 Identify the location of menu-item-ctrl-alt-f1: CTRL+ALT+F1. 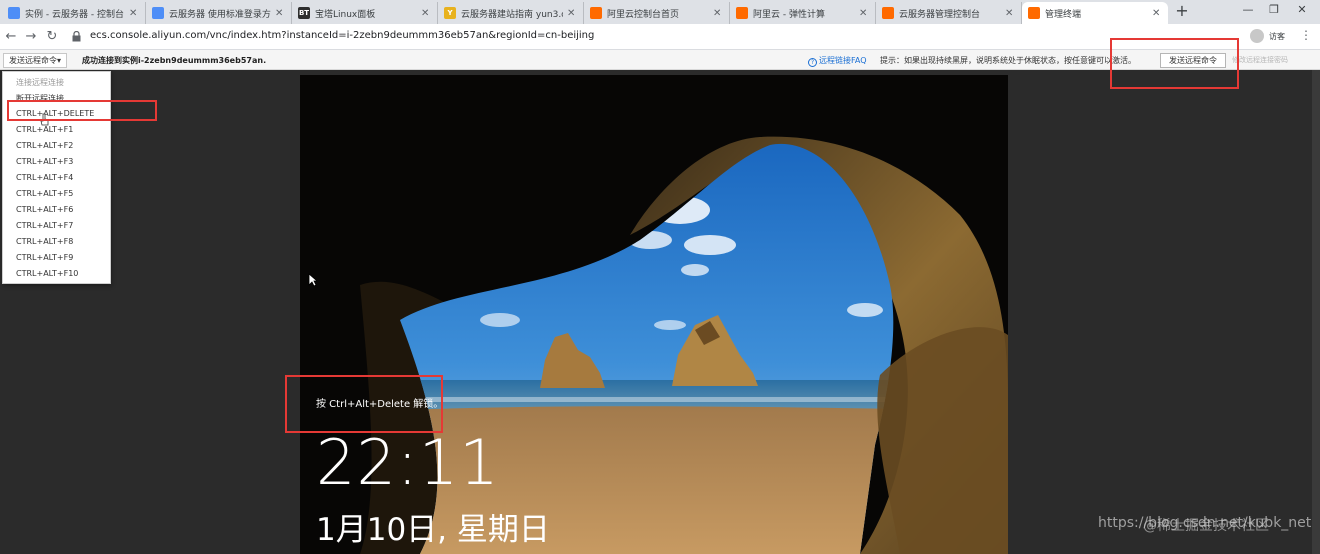
(44, 129).